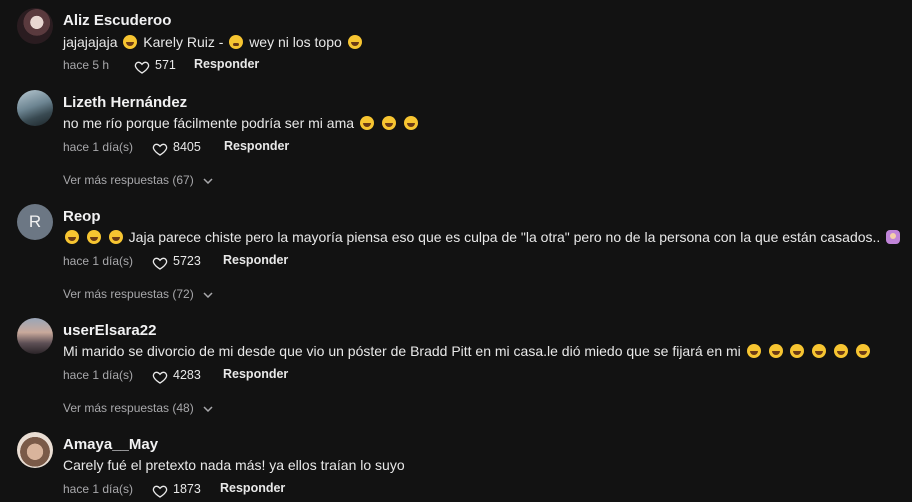 The image size is (912, 502). What do you see at coordinates (125, 102) in the screenshot?
I see `comment-username: Lizeth Hernández` at bounding box center [125, 102].